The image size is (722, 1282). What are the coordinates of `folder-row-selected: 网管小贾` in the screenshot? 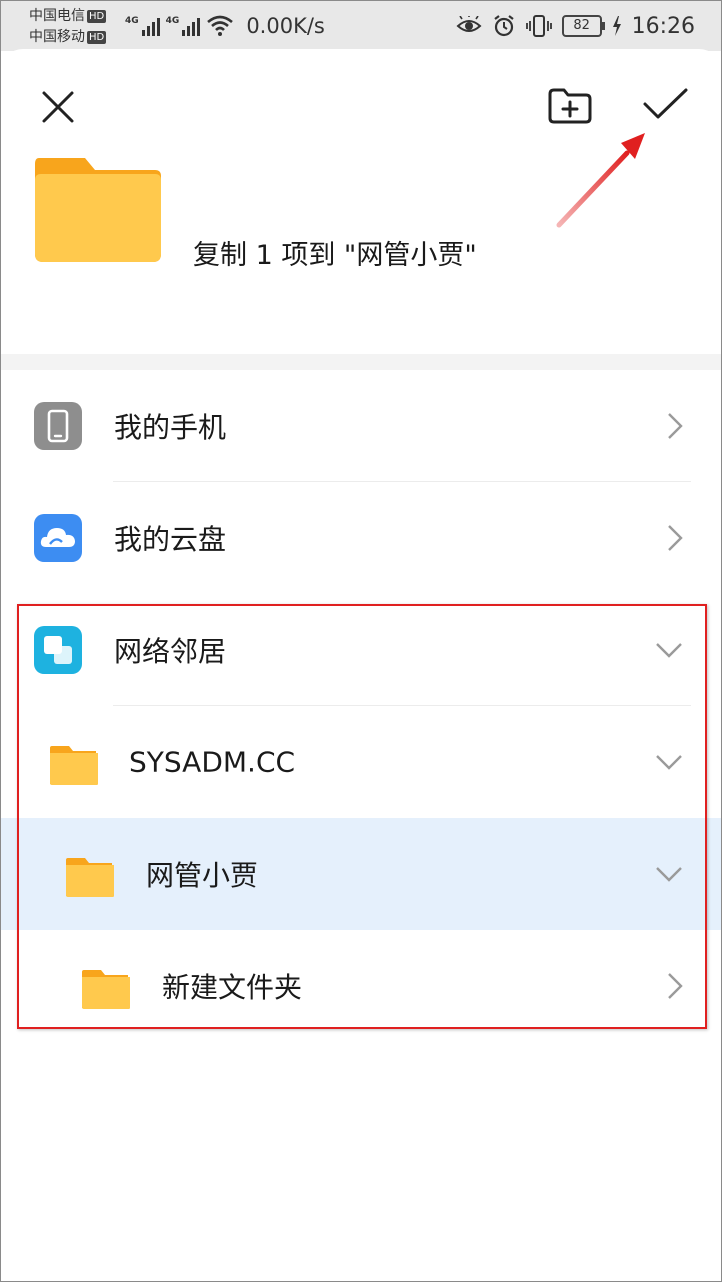 It's located at (361, 874).